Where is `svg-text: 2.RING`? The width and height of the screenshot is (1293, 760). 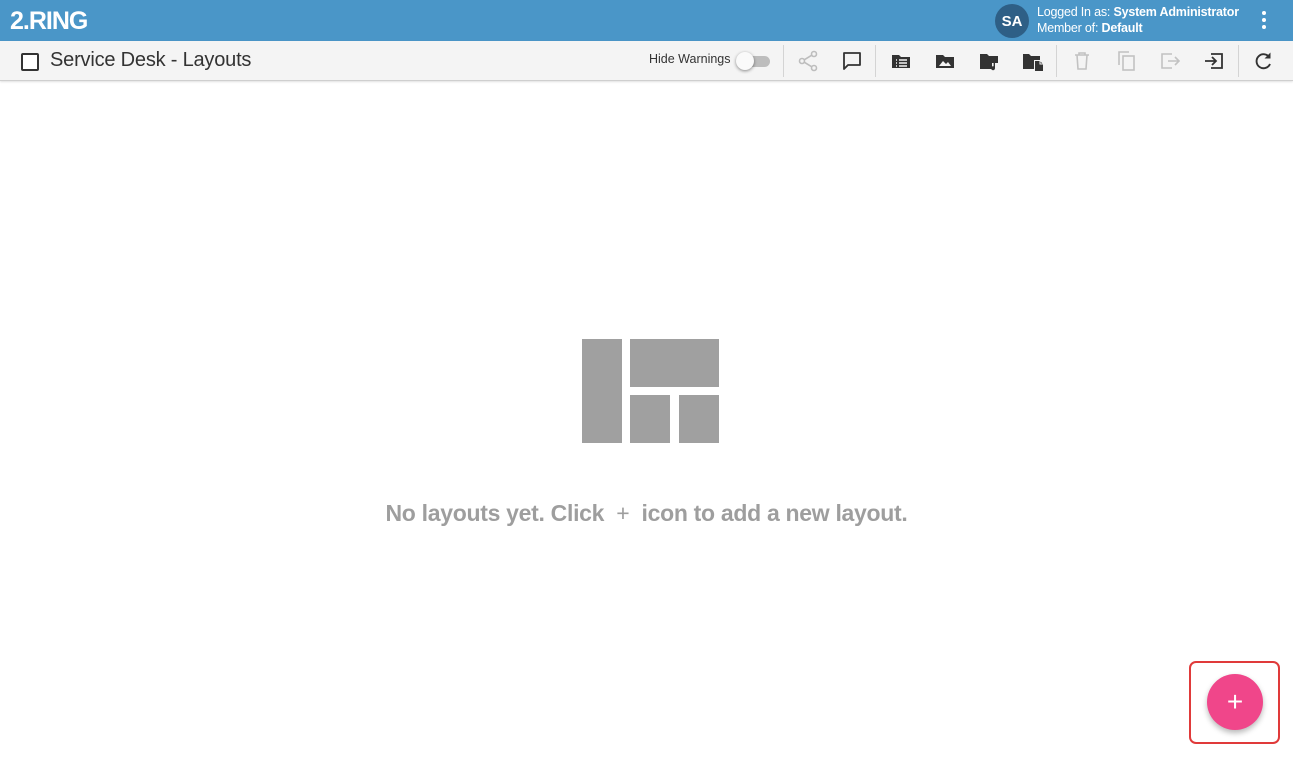
svg-text: 2.RING is located at coordinates (48, 20).